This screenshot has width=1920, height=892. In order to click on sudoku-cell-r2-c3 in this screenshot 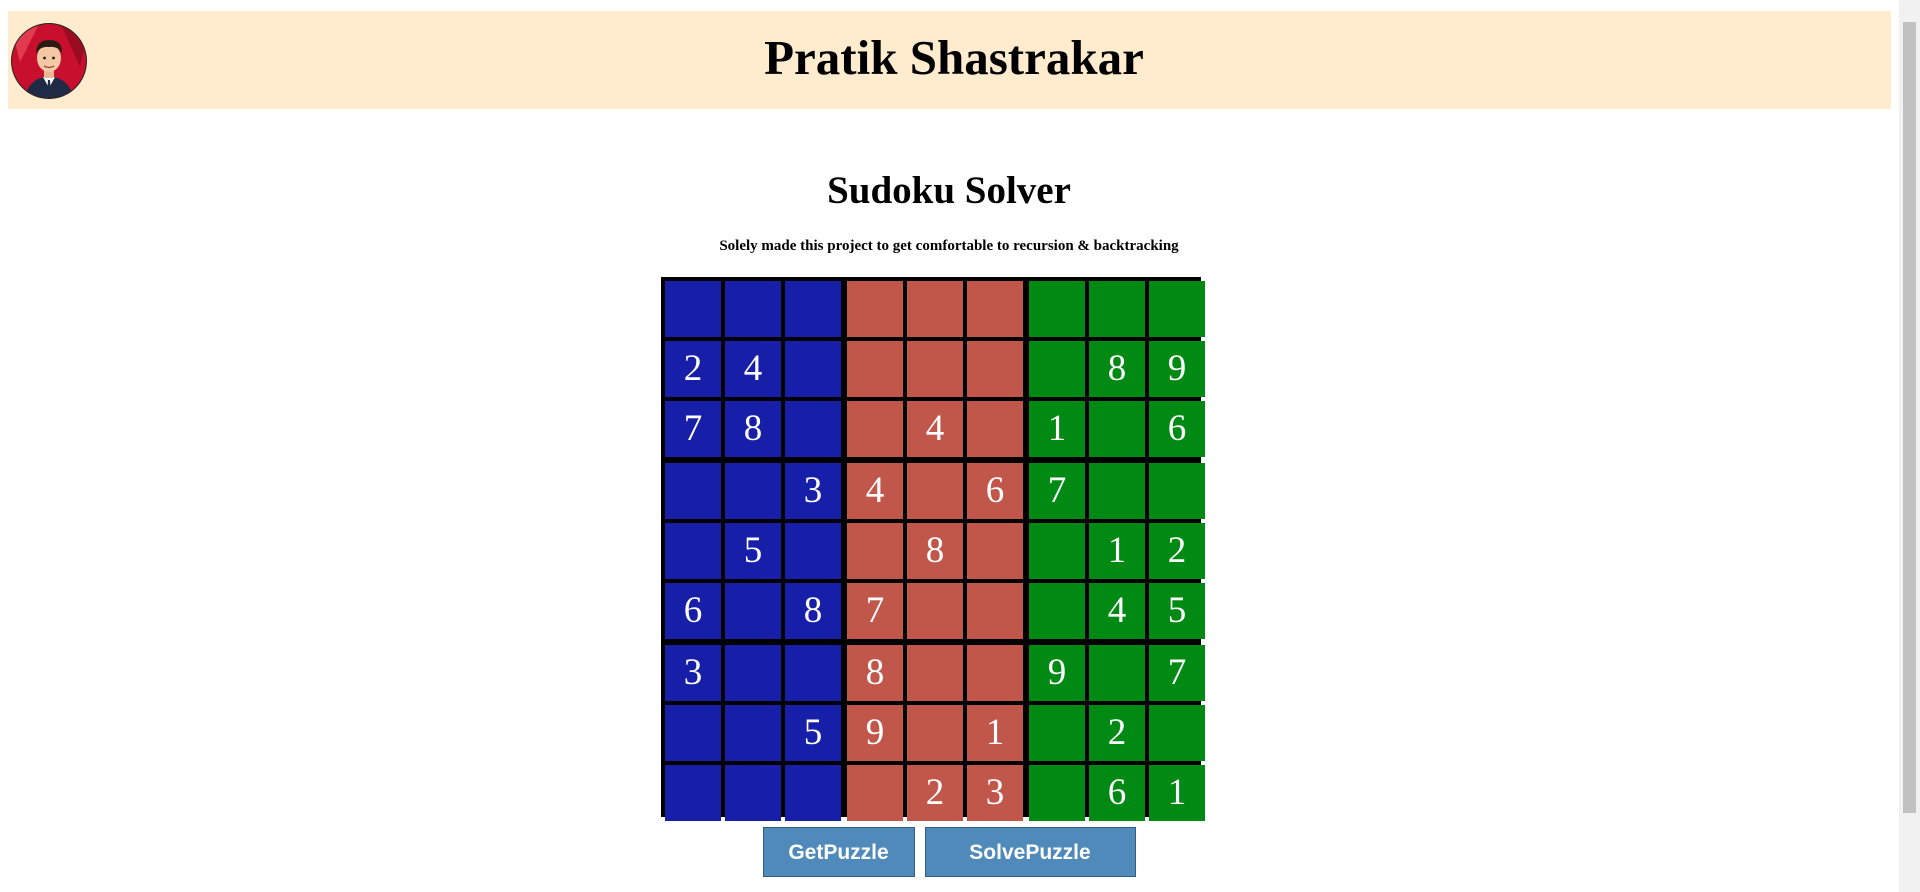, I will do `click(813, 369)`.